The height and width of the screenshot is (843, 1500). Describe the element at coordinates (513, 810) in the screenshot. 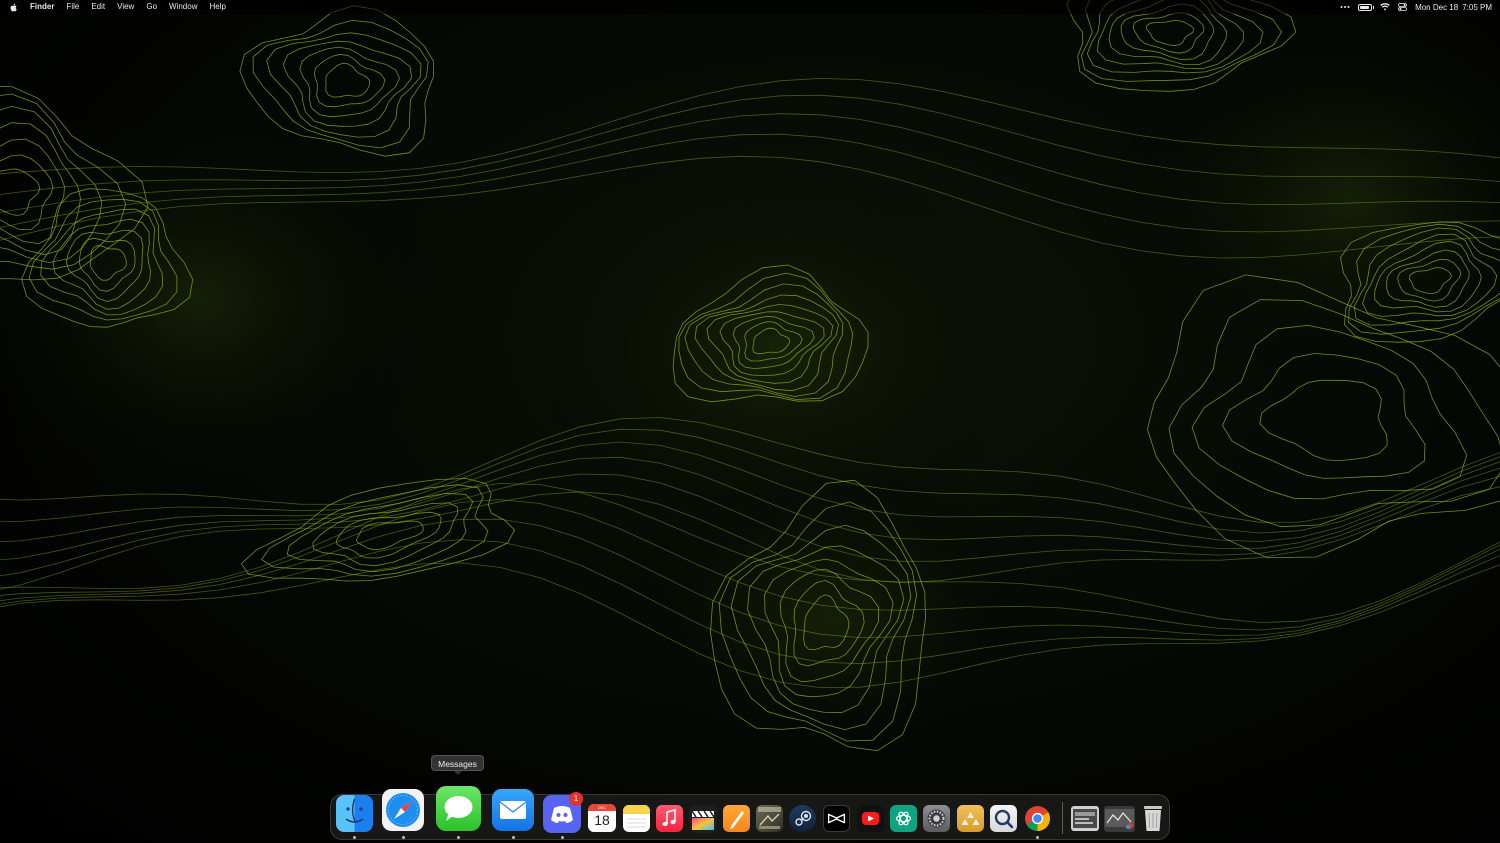

I see `mail-icon` at that location.